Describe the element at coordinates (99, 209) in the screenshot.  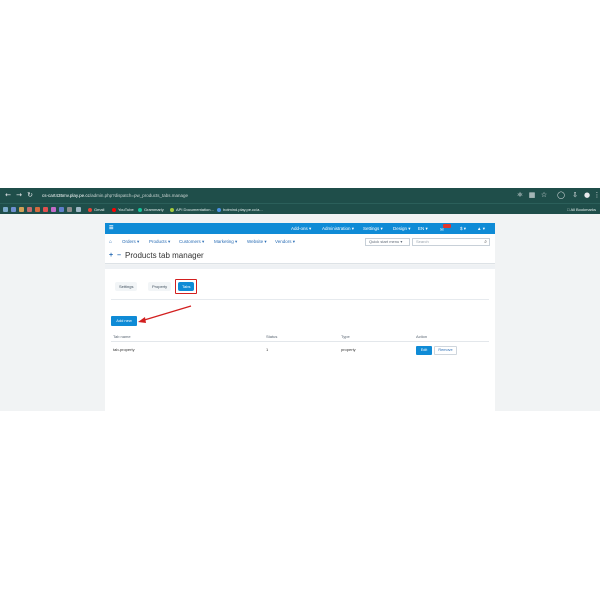
I see `bookmark-label: Gmail` at that location.